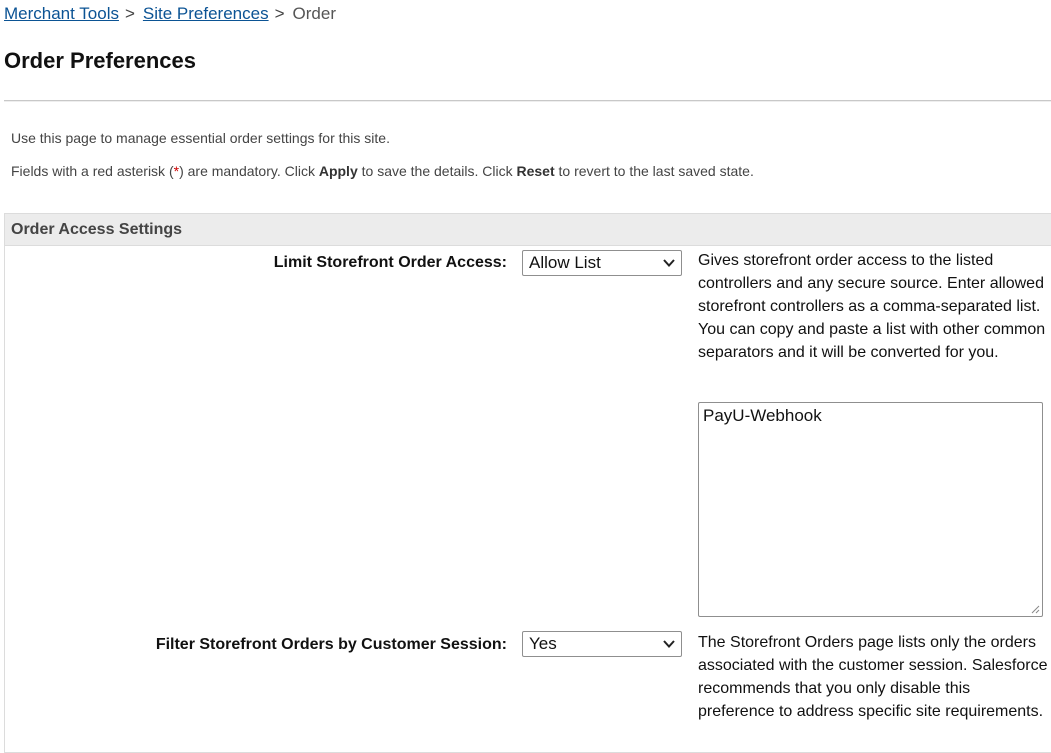  What do you see at coordinates (92, 171) in the screenshot?
I see `instructions-part: Fields with a red asterisk (` at bounding box center [92, 171].